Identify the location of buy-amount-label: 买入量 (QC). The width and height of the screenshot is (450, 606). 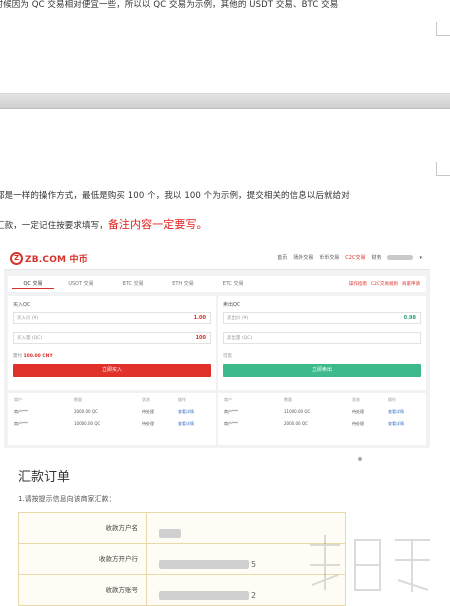
(30, 338).